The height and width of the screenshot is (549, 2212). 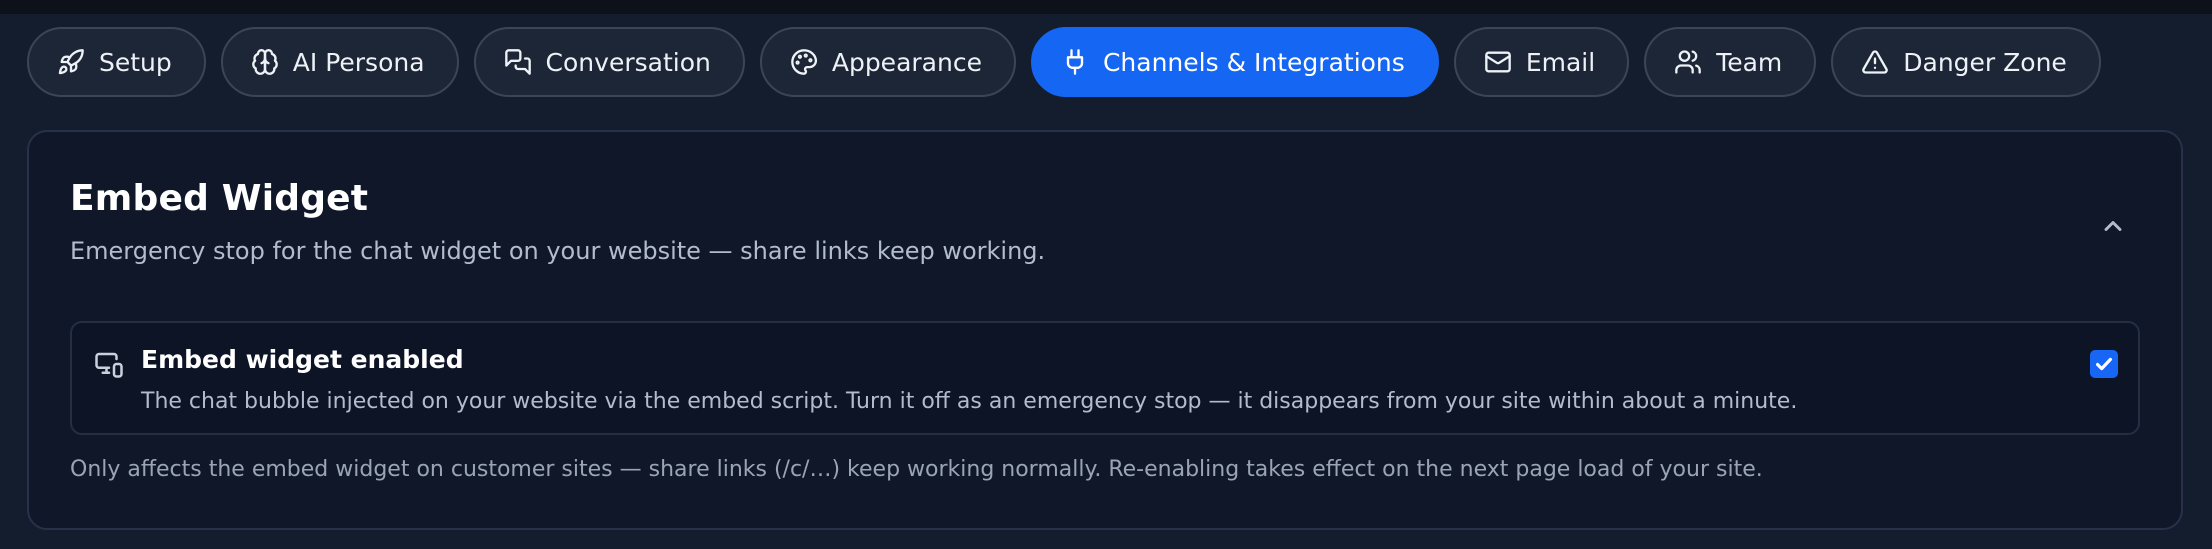 I want to click on palette-icon, so click(x=804, y=62).